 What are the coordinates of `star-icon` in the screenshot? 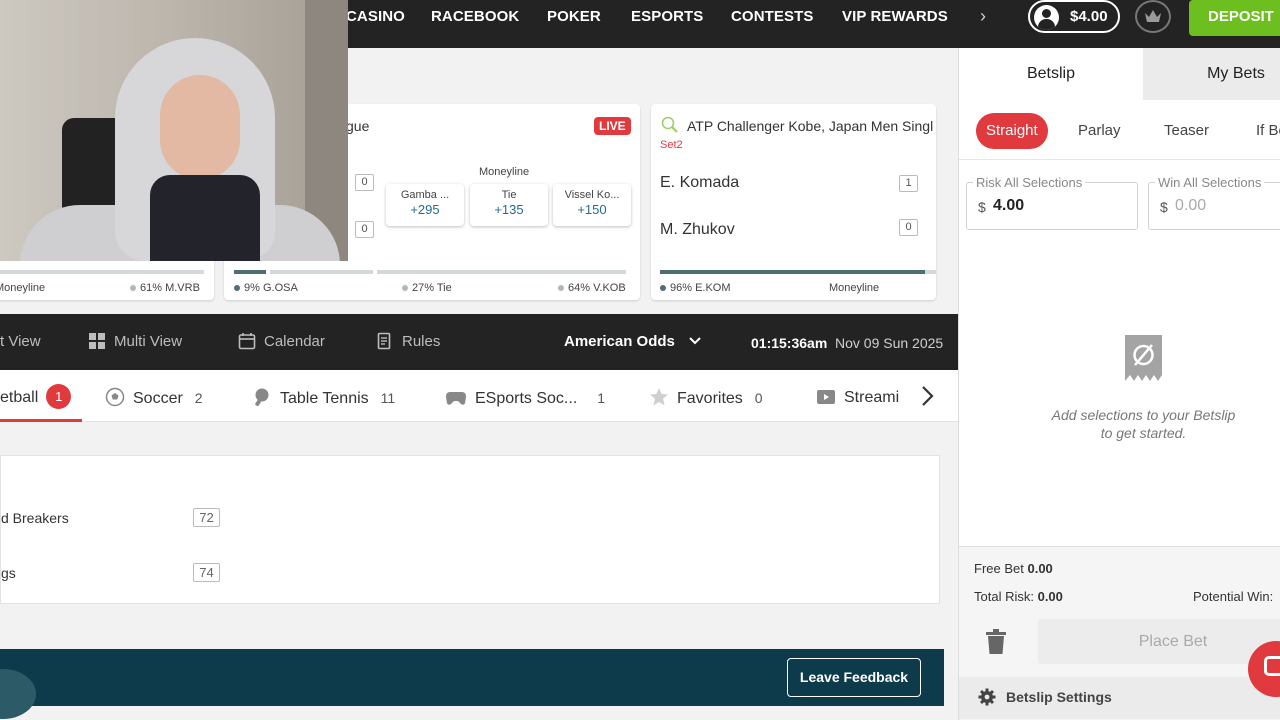 It's located at (659, 397).